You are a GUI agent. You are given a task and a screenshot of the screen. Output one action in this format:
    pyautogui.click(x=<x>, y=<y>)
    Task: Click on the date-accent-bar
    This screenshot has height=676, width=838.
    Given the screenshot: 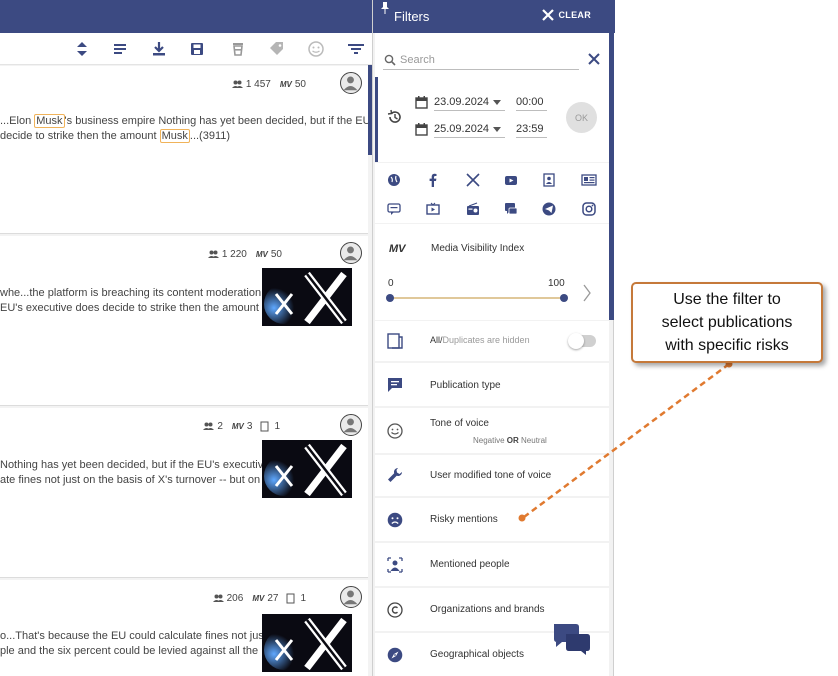 What is the action you would take?
    pyautogui.click(x=376, y=119)
    